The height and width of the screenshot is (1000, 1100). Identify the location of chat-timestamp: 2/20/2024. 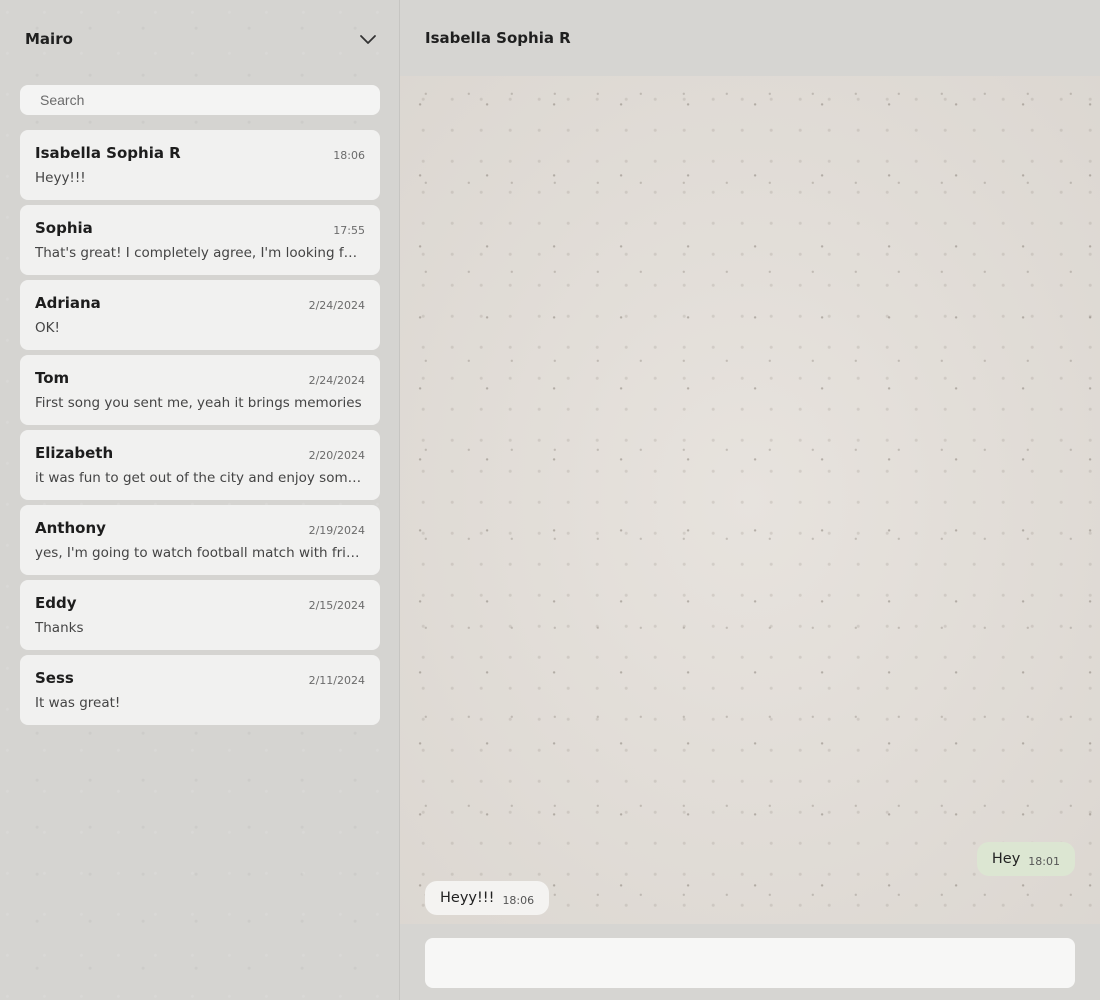
(336, 455).